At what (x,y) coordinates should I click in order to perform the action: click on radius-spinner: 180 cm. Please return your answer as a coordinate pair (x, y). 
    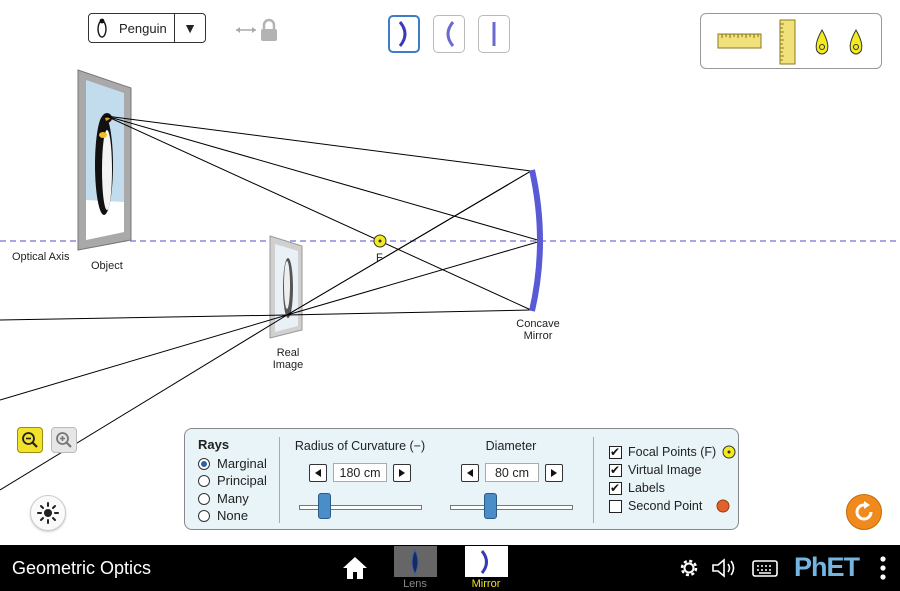
    Looking at the image, I should click on (360, 472).